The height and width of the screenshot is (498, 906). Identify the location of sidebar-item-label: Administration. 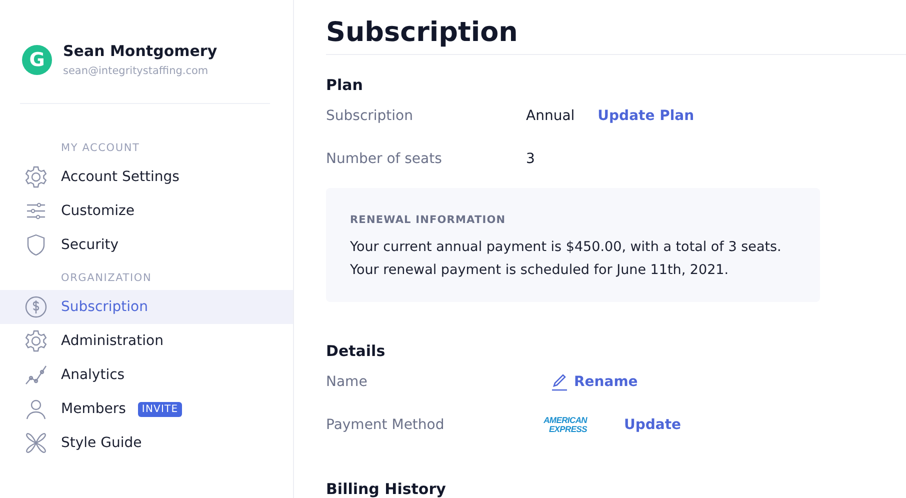
(112, 341).